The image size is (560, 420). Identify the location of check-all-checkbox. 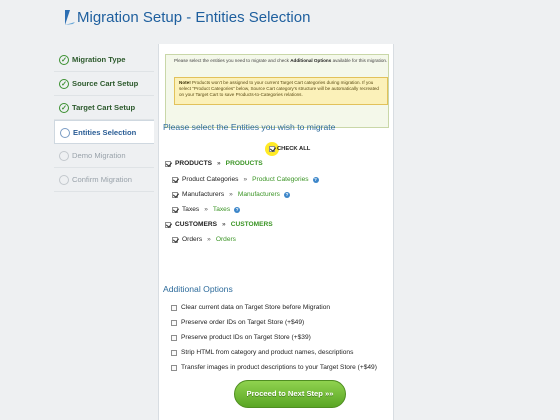
(272, 149).